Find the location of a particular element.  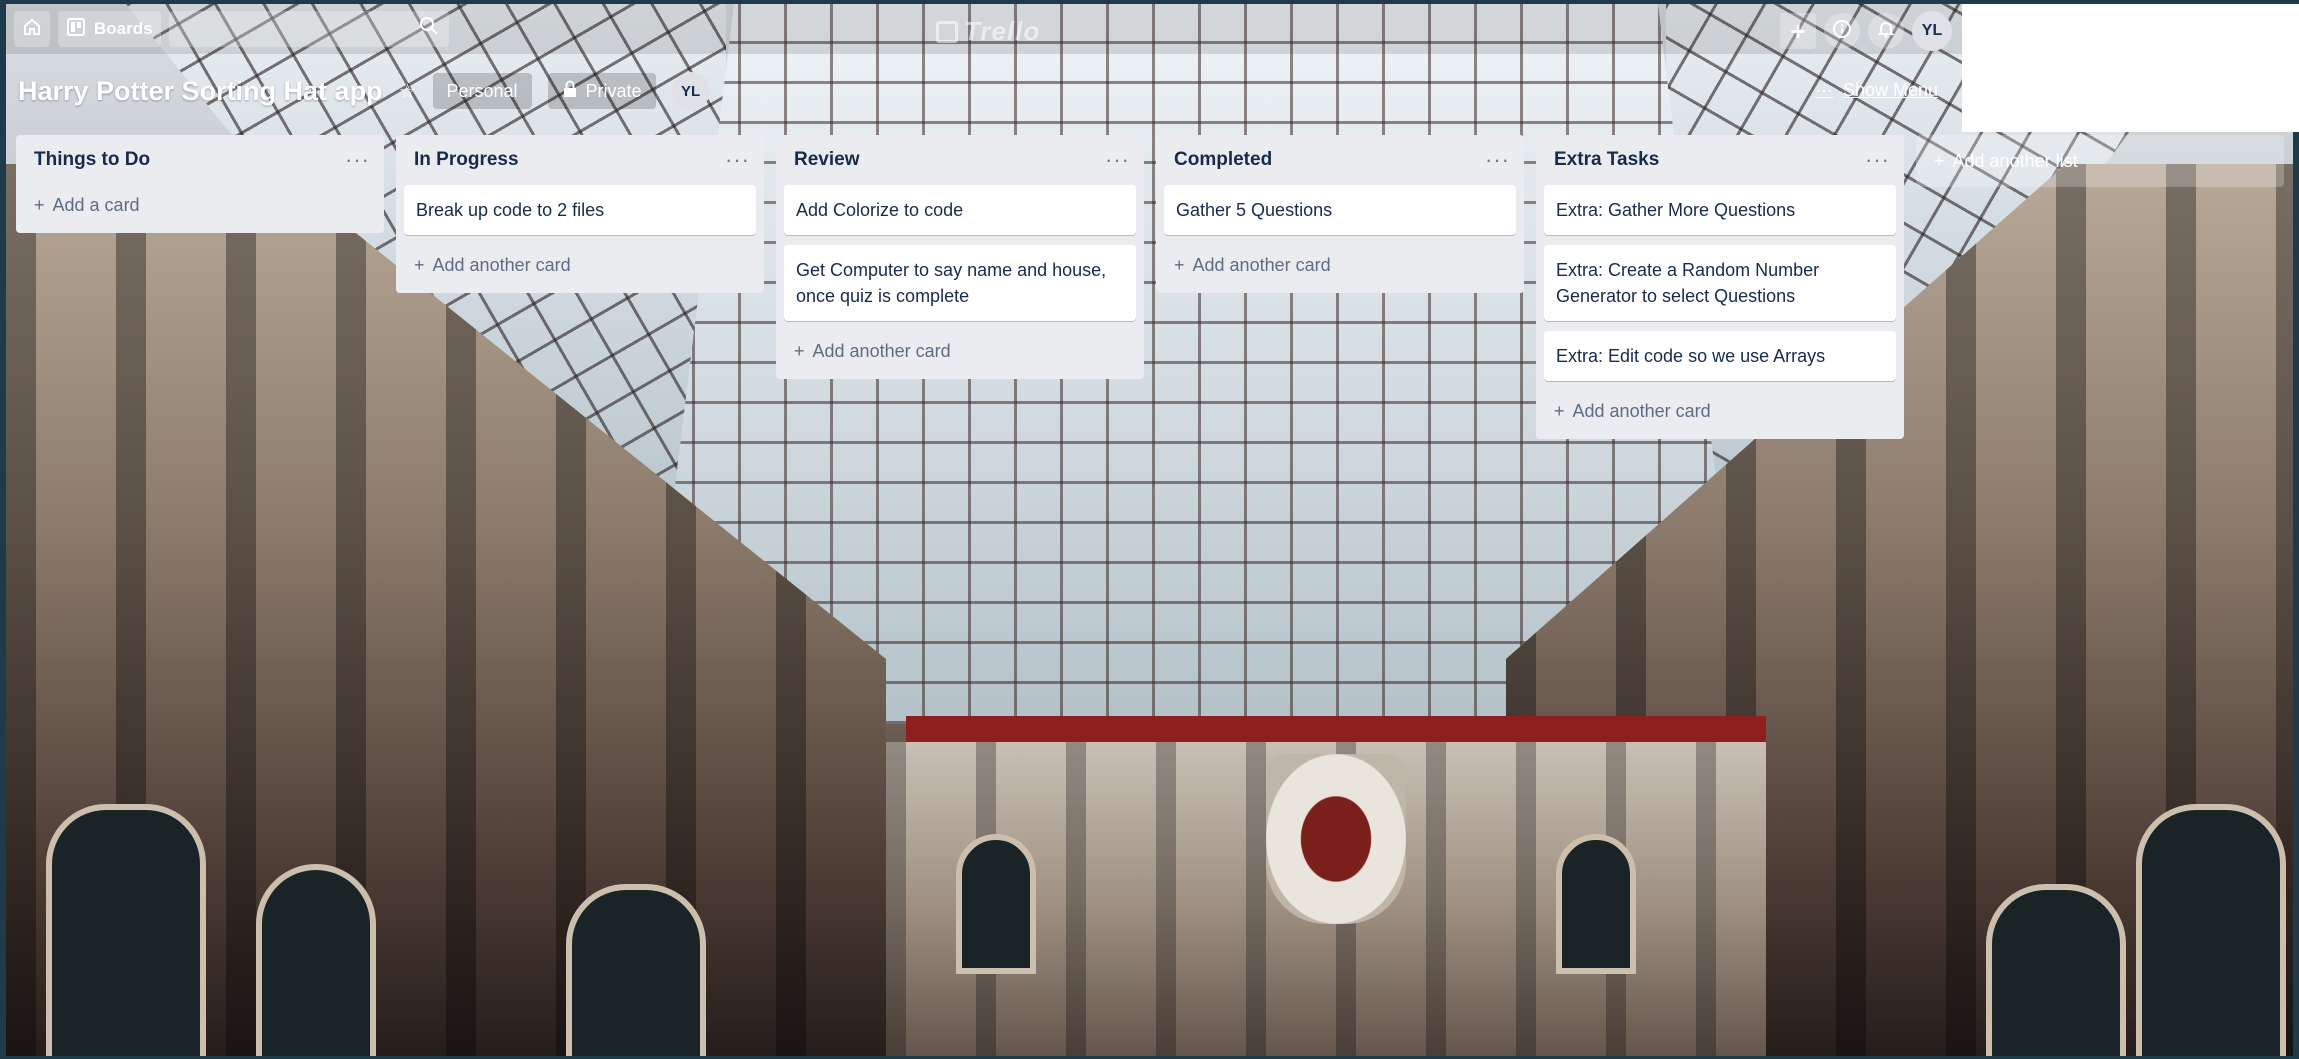

more-icon: ··· is located at coordinates (1823, 89).